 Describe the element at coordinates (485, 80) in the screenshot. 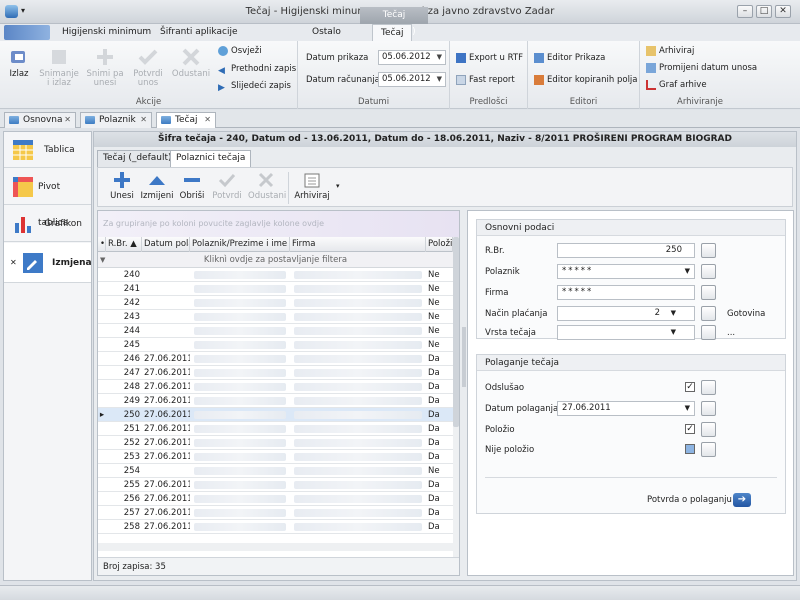

I see `fast-report-button: Fast report` at that location.